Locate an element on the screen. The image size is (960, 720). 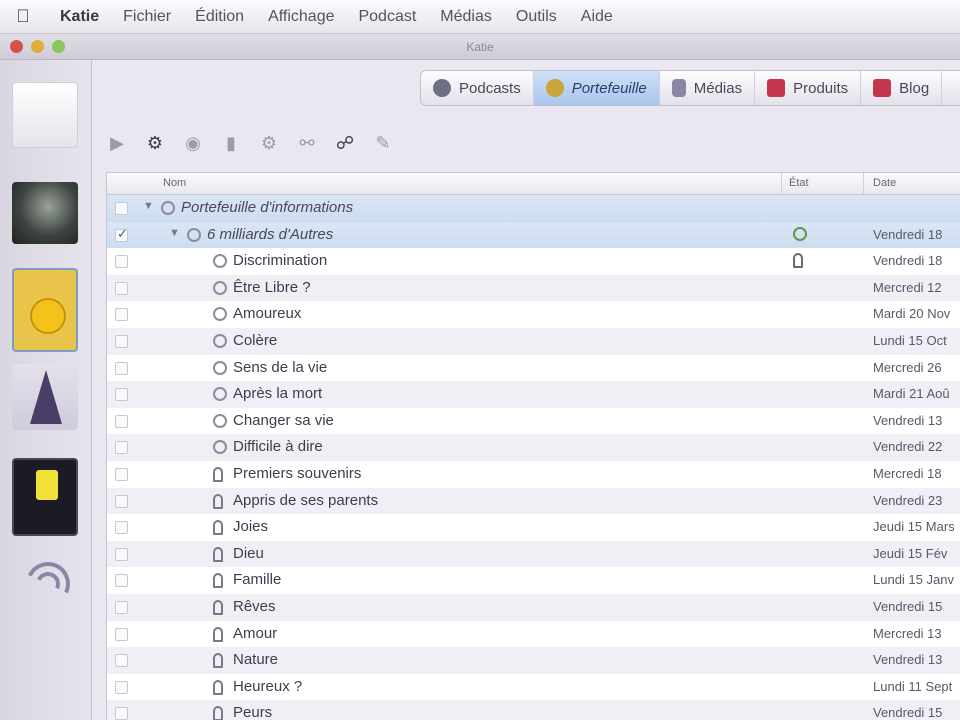
table-row: Difficile à dire Vendredi 22 is located at coordinates (533, 447).